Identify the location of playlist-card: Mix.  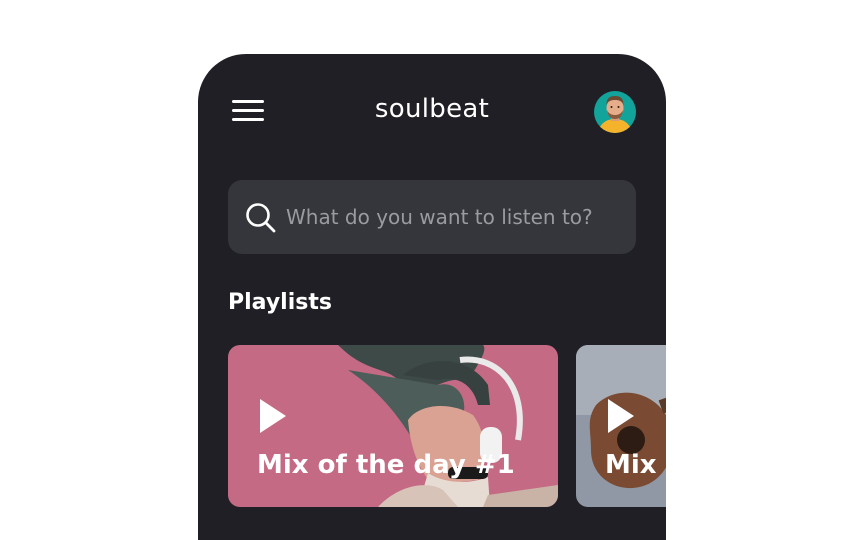
(621, 426).